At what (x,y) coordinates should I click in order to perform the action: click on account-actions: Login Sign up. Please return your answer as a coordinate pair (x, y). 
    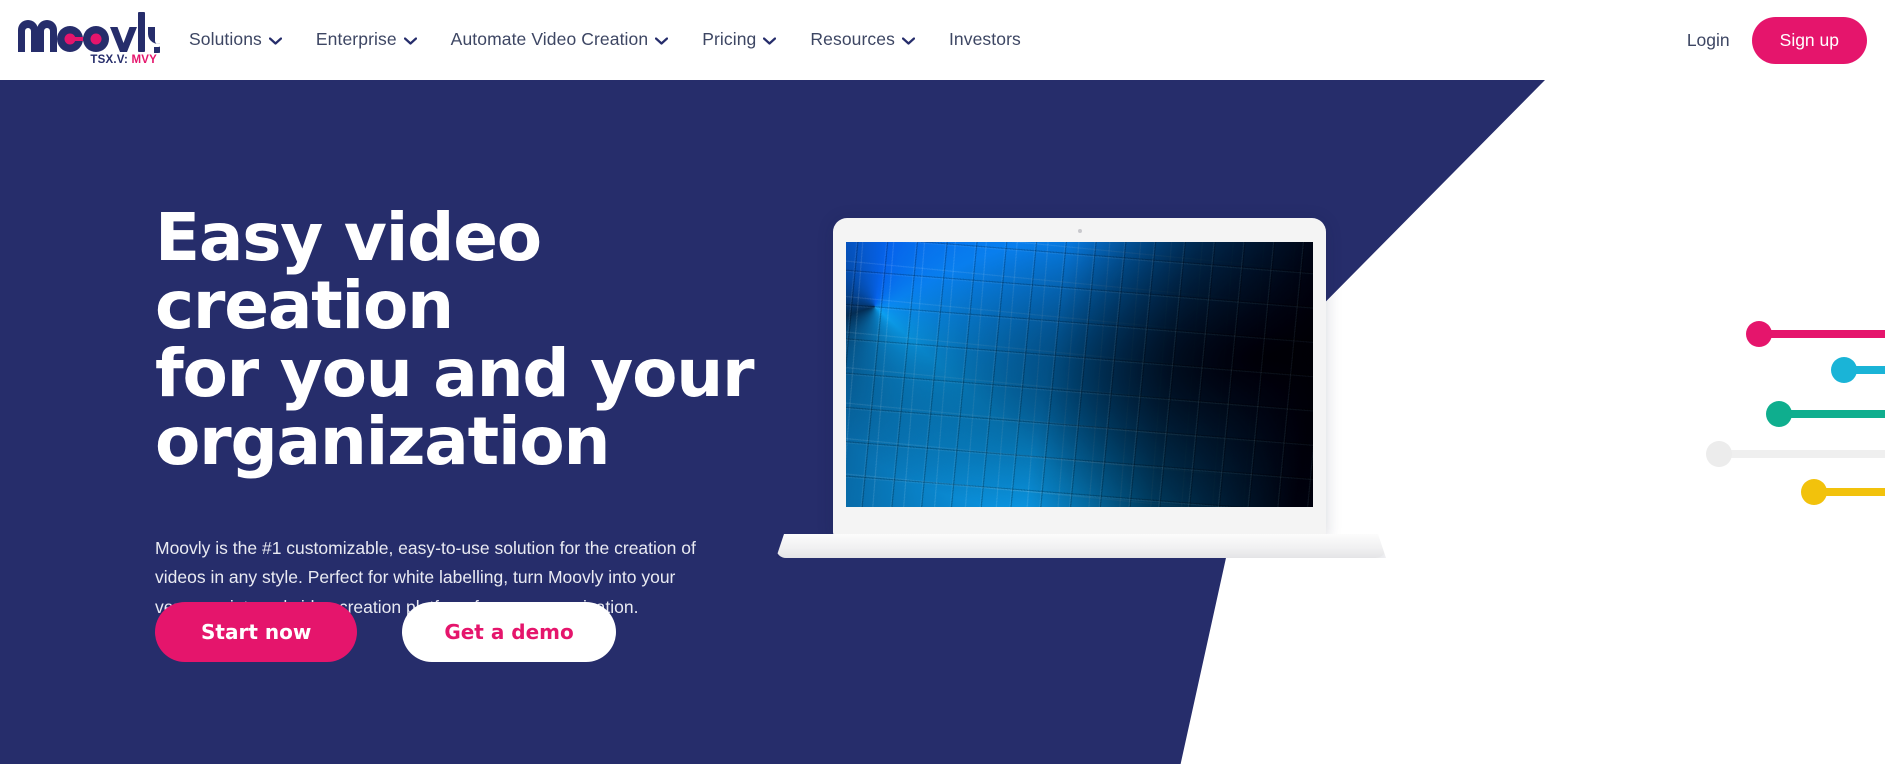
    Looking at the image, I should click on (1766, 40).